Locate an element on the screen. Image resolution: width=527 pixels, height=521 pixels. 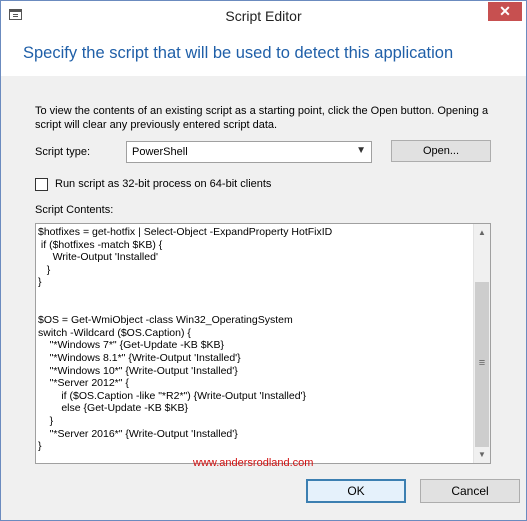
watermark-text: www.andersrodland.com is located at coordinates (253, 463).